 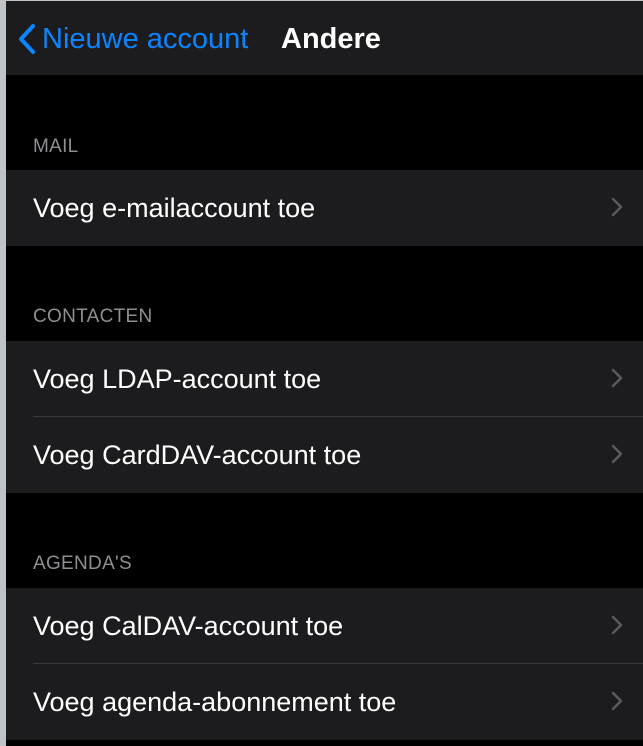 I want to click on back-button-label: Nieuwe account, so click(x=145, y=39).